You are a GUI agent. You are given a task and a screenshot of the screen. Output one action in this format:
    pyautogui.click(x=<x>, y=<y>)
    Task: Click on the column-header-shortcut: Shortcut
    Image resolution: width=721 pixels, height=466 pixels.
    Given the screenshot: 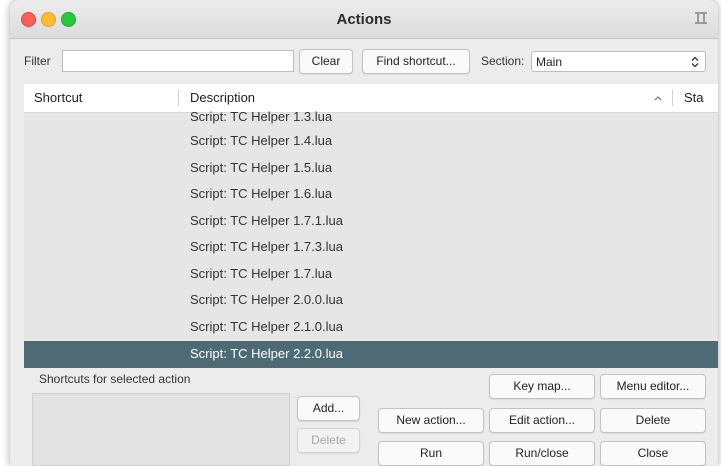 What is the action you would take?
    pyautogui.click(x=58, y=97)
    